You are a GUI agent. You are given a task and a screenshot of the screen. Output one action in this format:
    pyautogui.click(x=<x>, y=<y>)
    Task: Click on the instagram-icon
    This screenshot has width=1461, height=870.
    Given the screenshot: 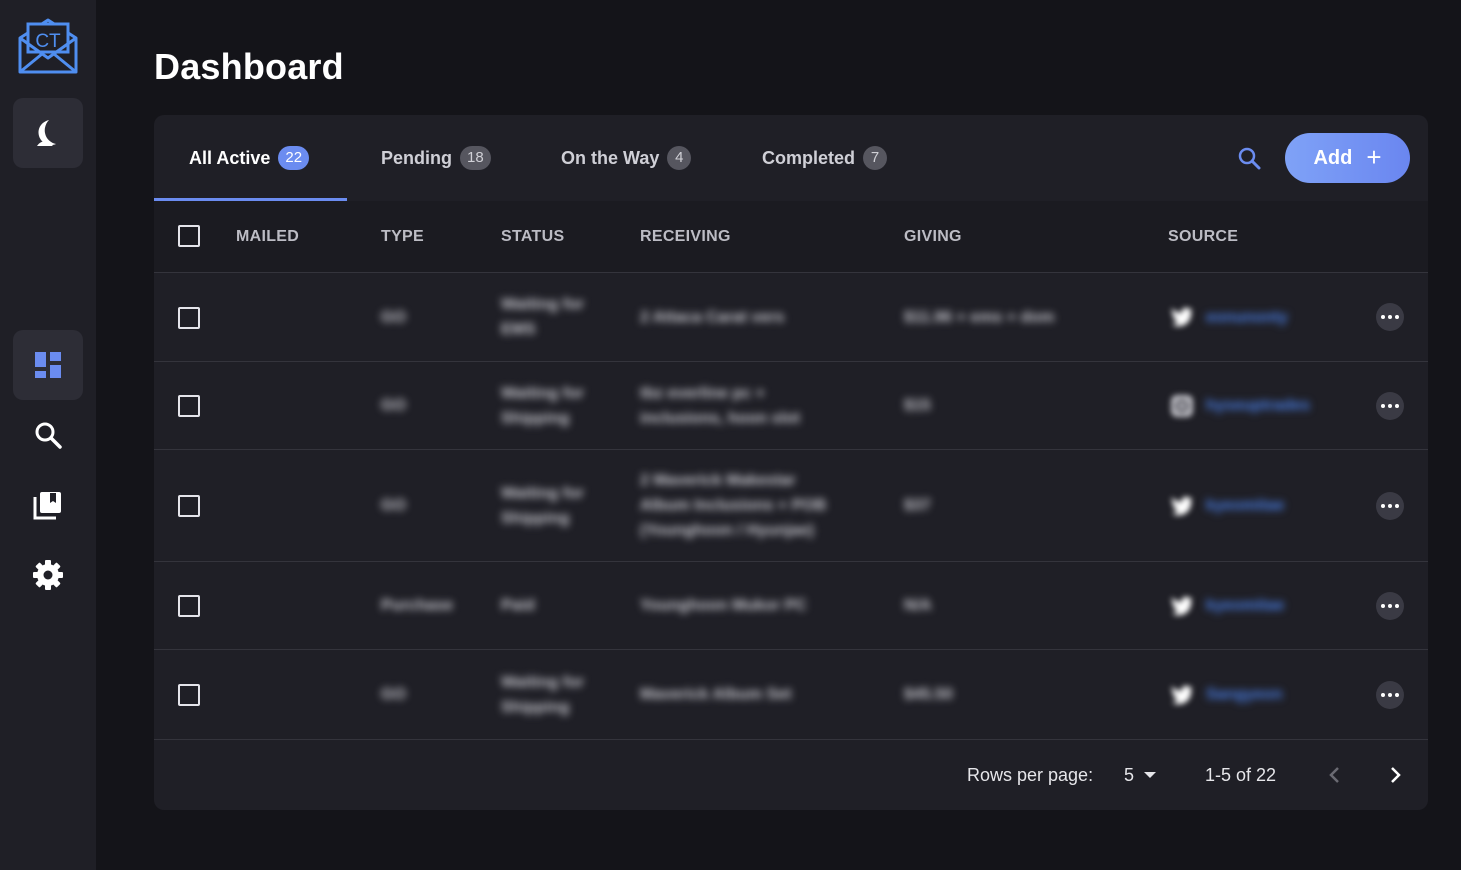 What is the action you would take?
    pyautogui.click(x=1182, y=406)
    